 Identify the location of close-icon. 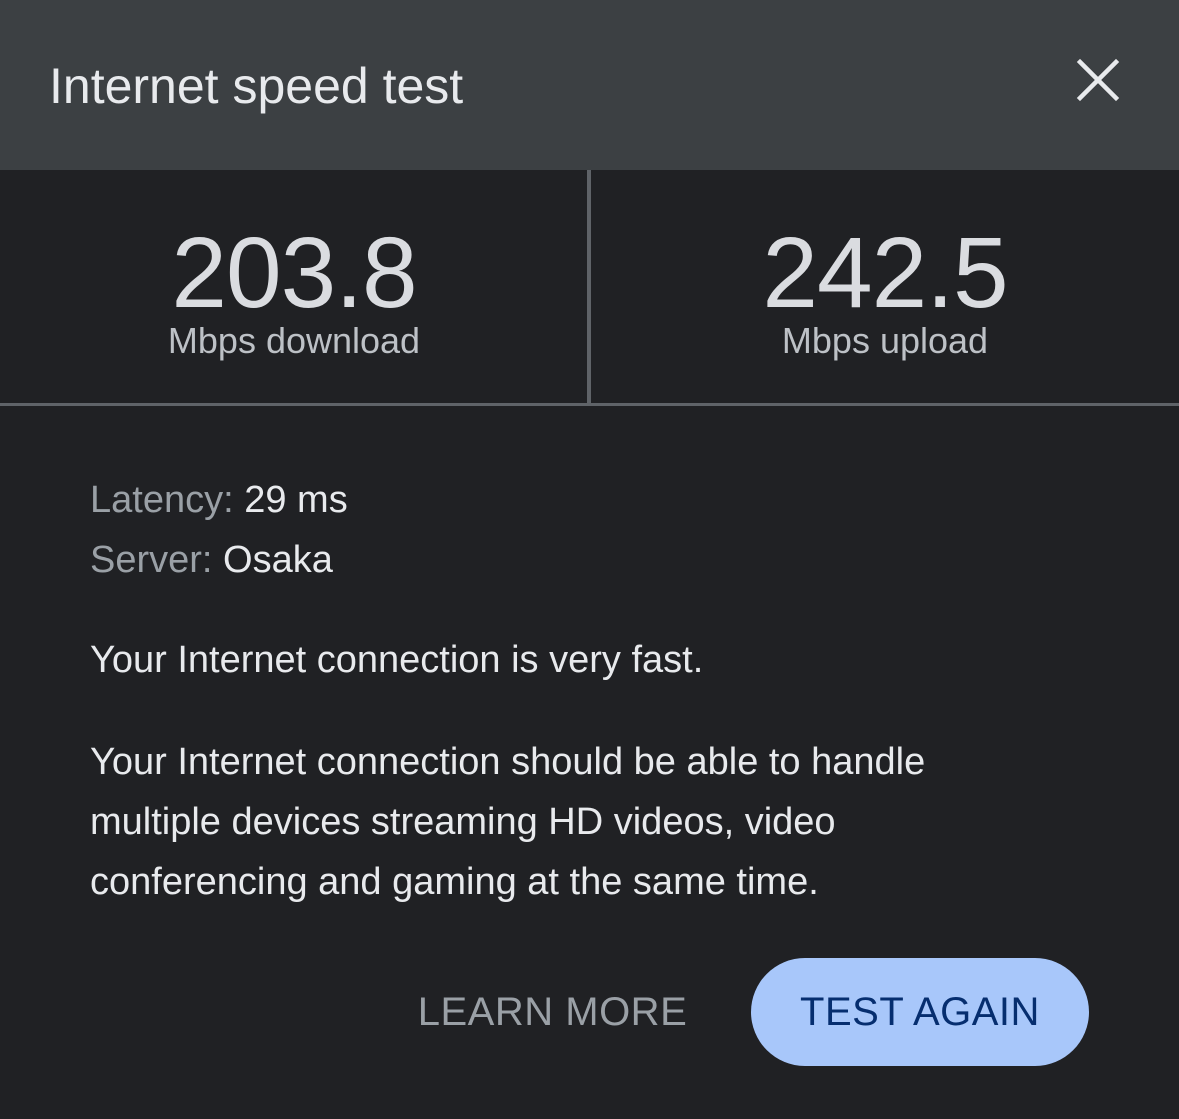
(1098, 80).